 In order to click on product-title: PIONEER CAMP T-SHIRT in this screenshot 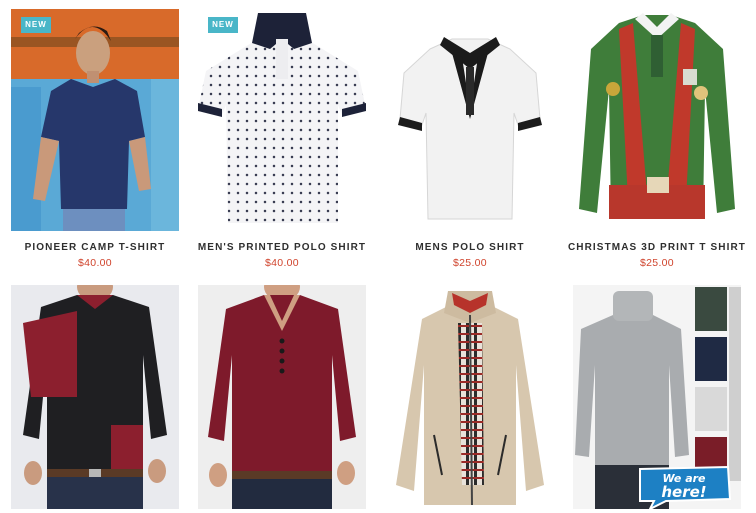, I will do `click(95, 247)`.